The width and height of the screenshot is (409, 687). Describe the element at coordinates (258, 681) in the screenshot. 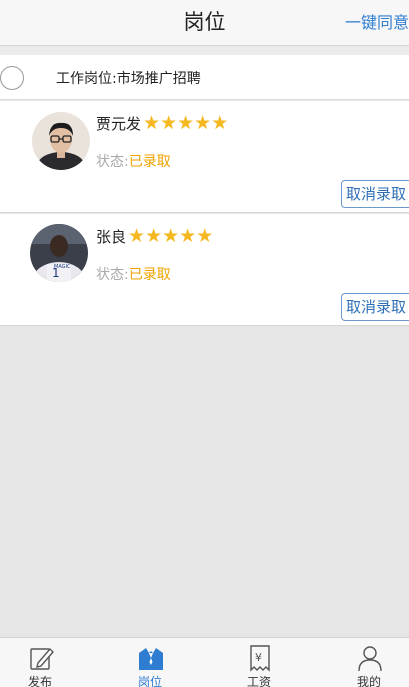

I see `tab-label: 工资` at that location.